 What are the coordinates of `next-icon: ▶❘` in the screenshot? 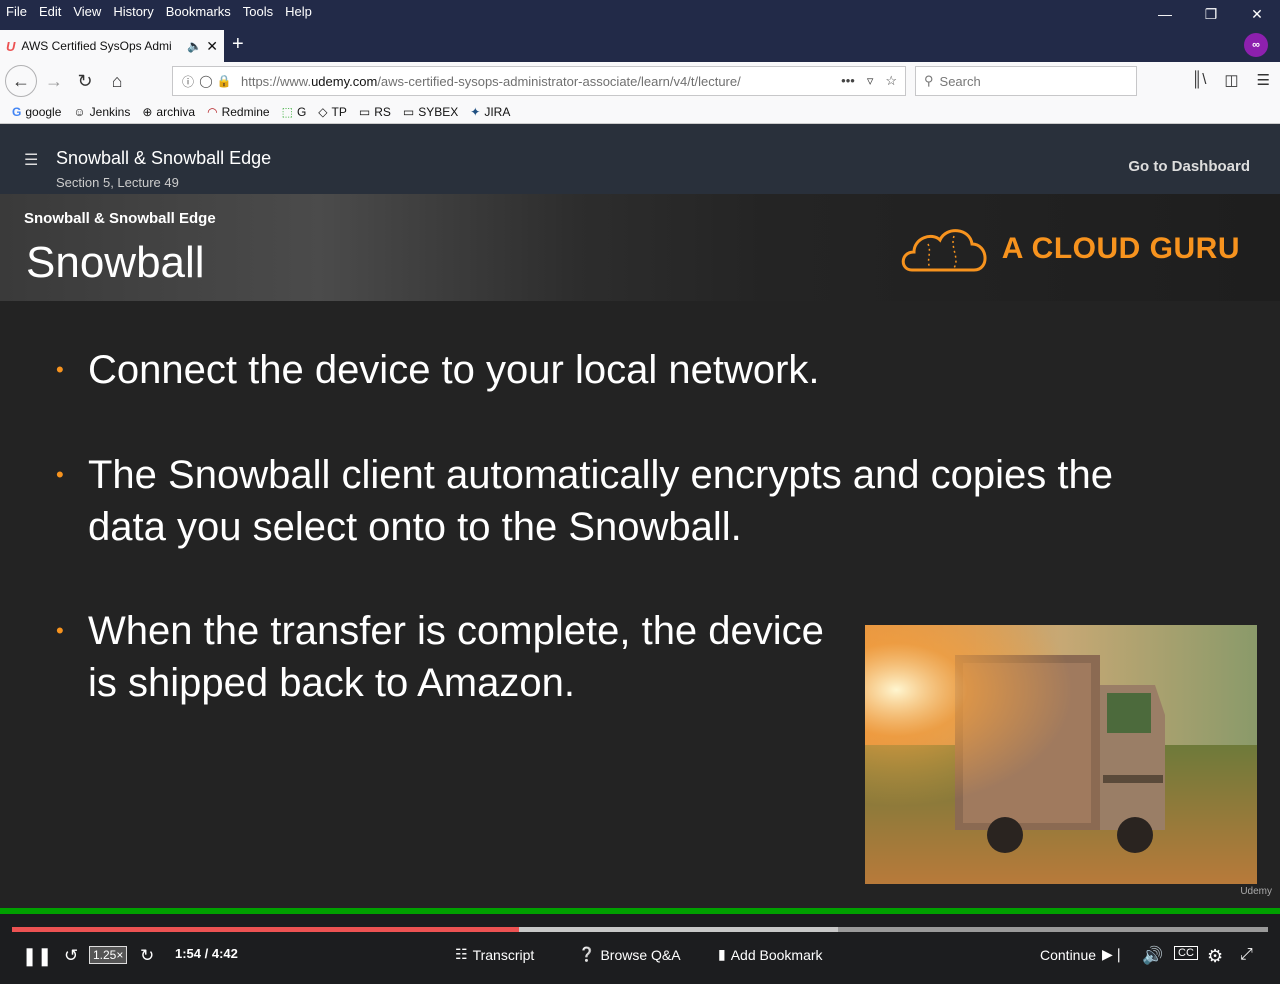 It's located at (1113, 954).